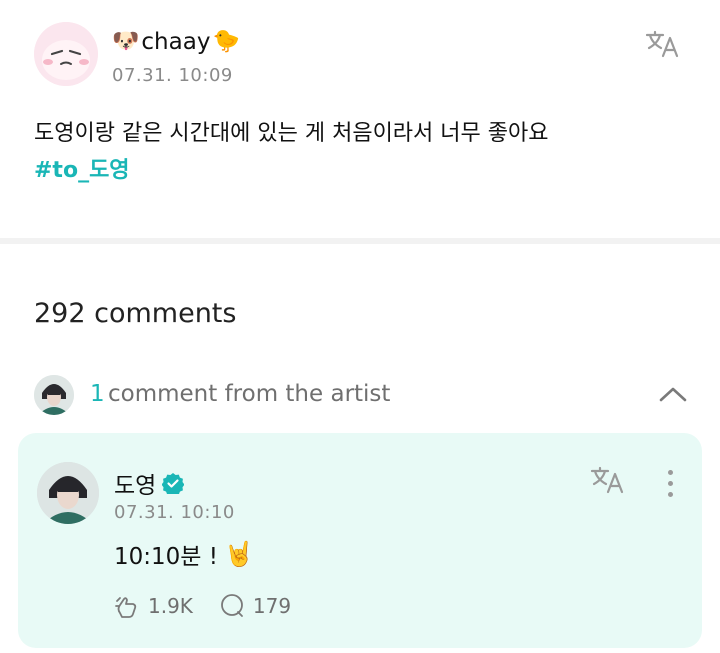 Image resolution: width=720 pixels, height=653 pixels. What do you see at coordinates (291, 133) in the screenshot?
I see `post-body: 도영이랑 같은 시간대에 있는 게 처음이라서 너무 좋아요` at bounding box center [291, 133].